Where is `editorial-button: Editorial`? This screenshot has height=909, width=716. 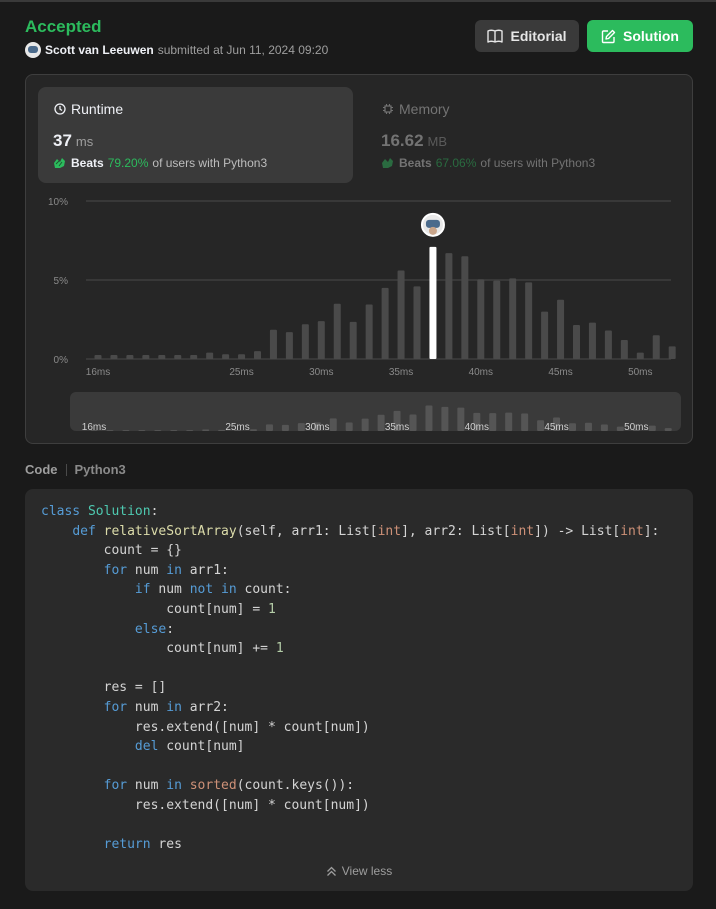
editorial-button: Editorial is located at coordinates (527, 36).